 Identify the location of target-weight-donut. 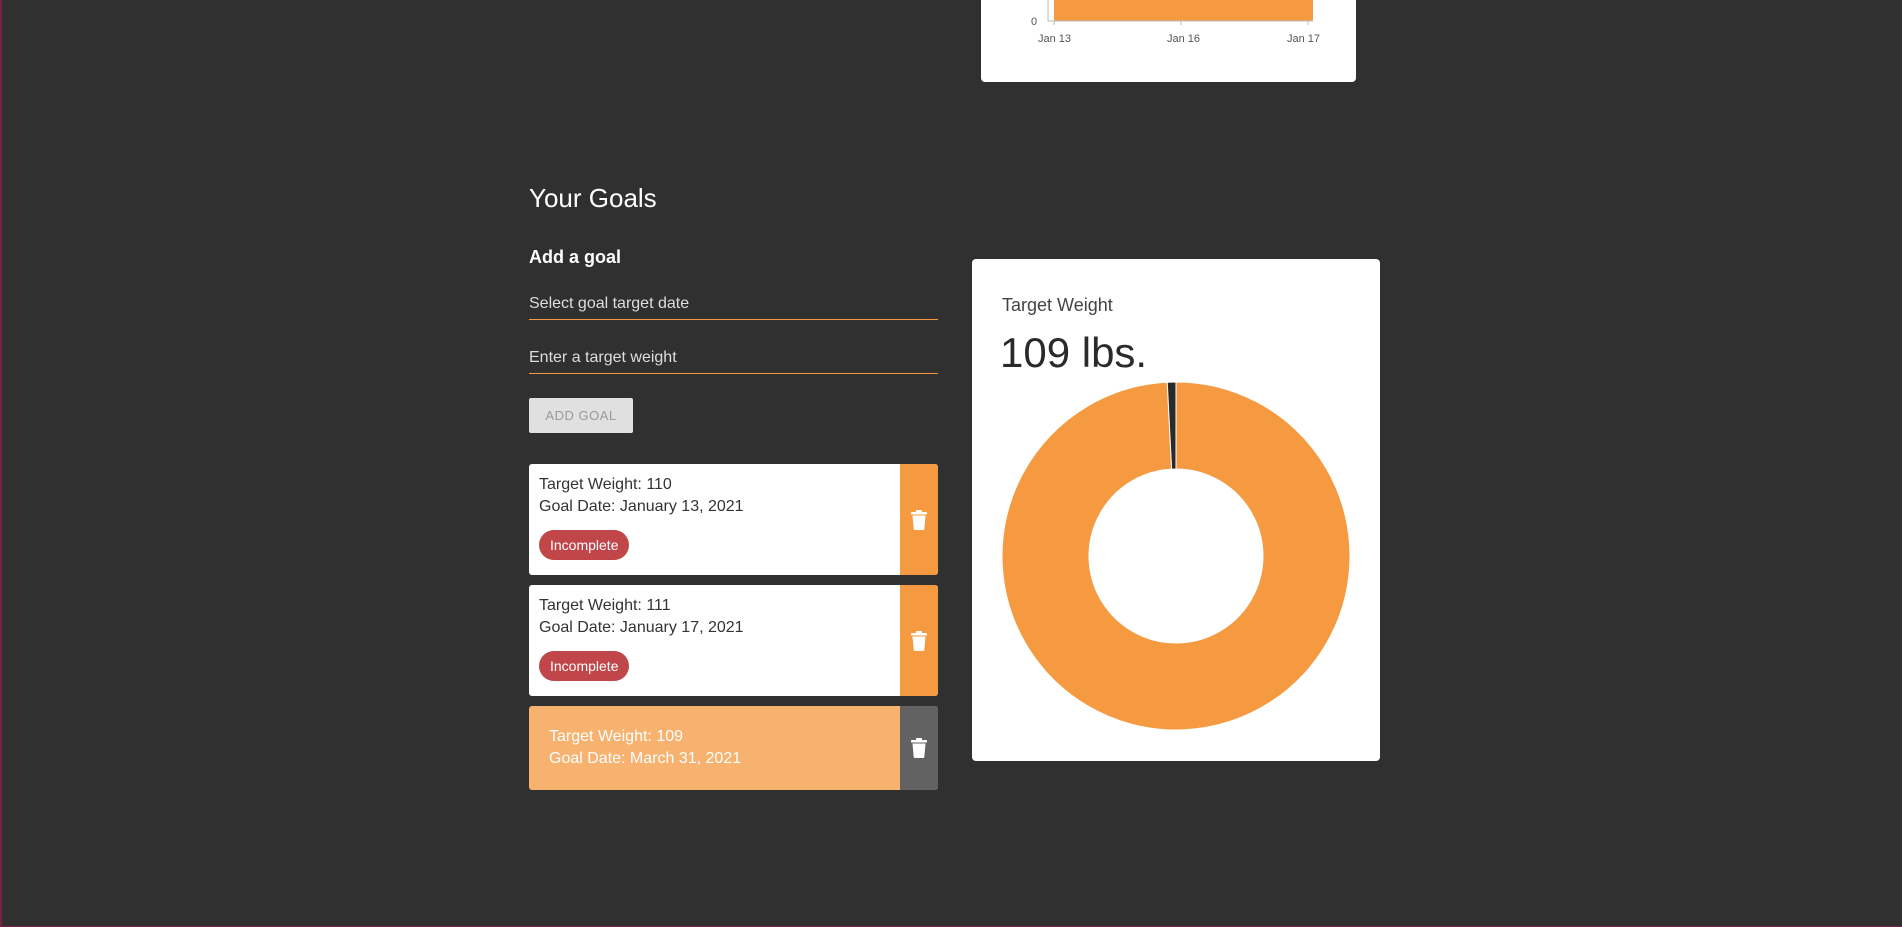
(1176, 556).